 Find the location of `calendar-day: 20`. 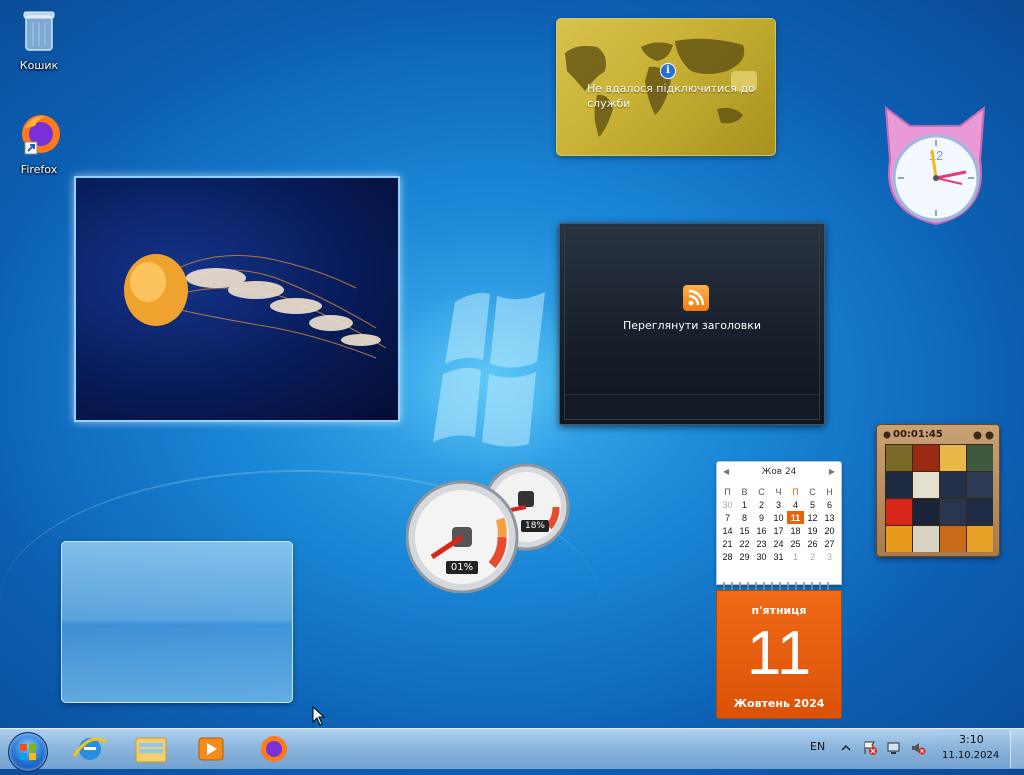

calendar-day: 20 is located at coordinates (829, 530).